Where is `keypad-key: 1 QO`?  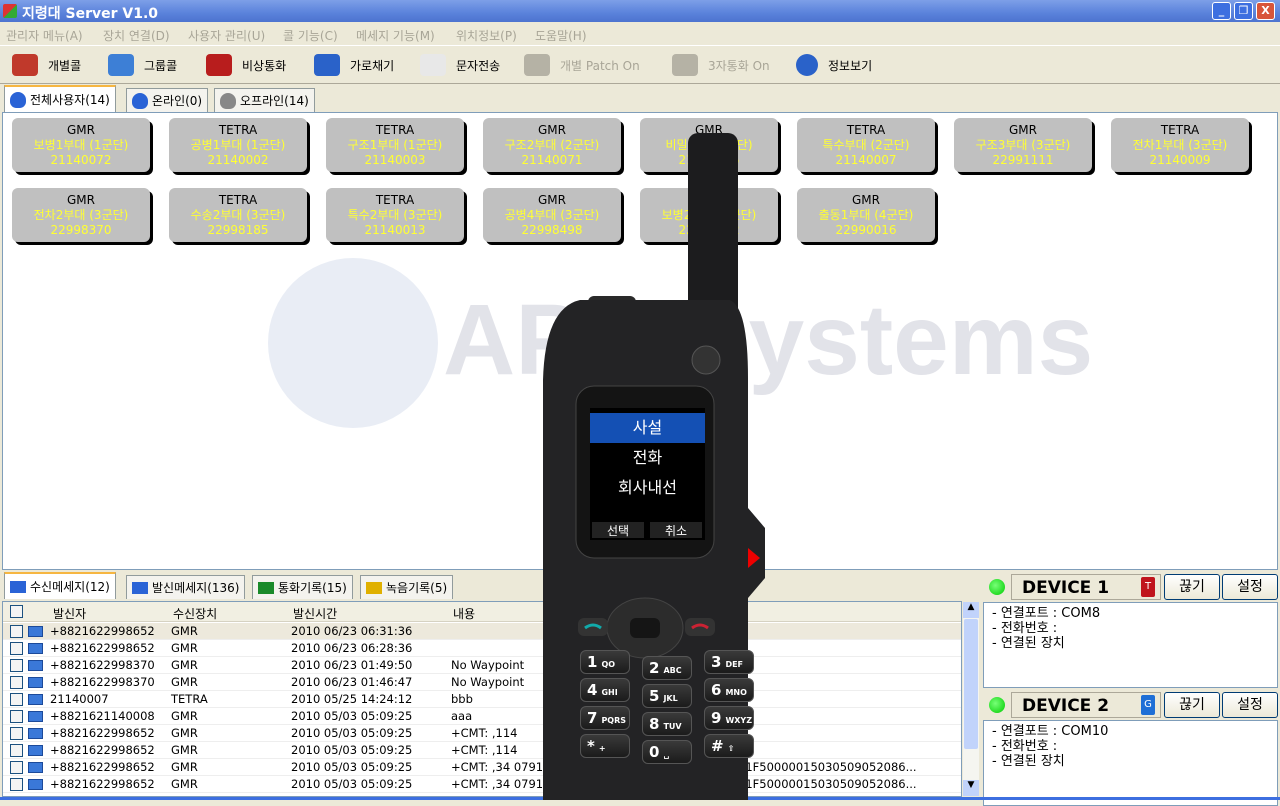 keypad-key: 1 QO is located at coordinates (605, 662).